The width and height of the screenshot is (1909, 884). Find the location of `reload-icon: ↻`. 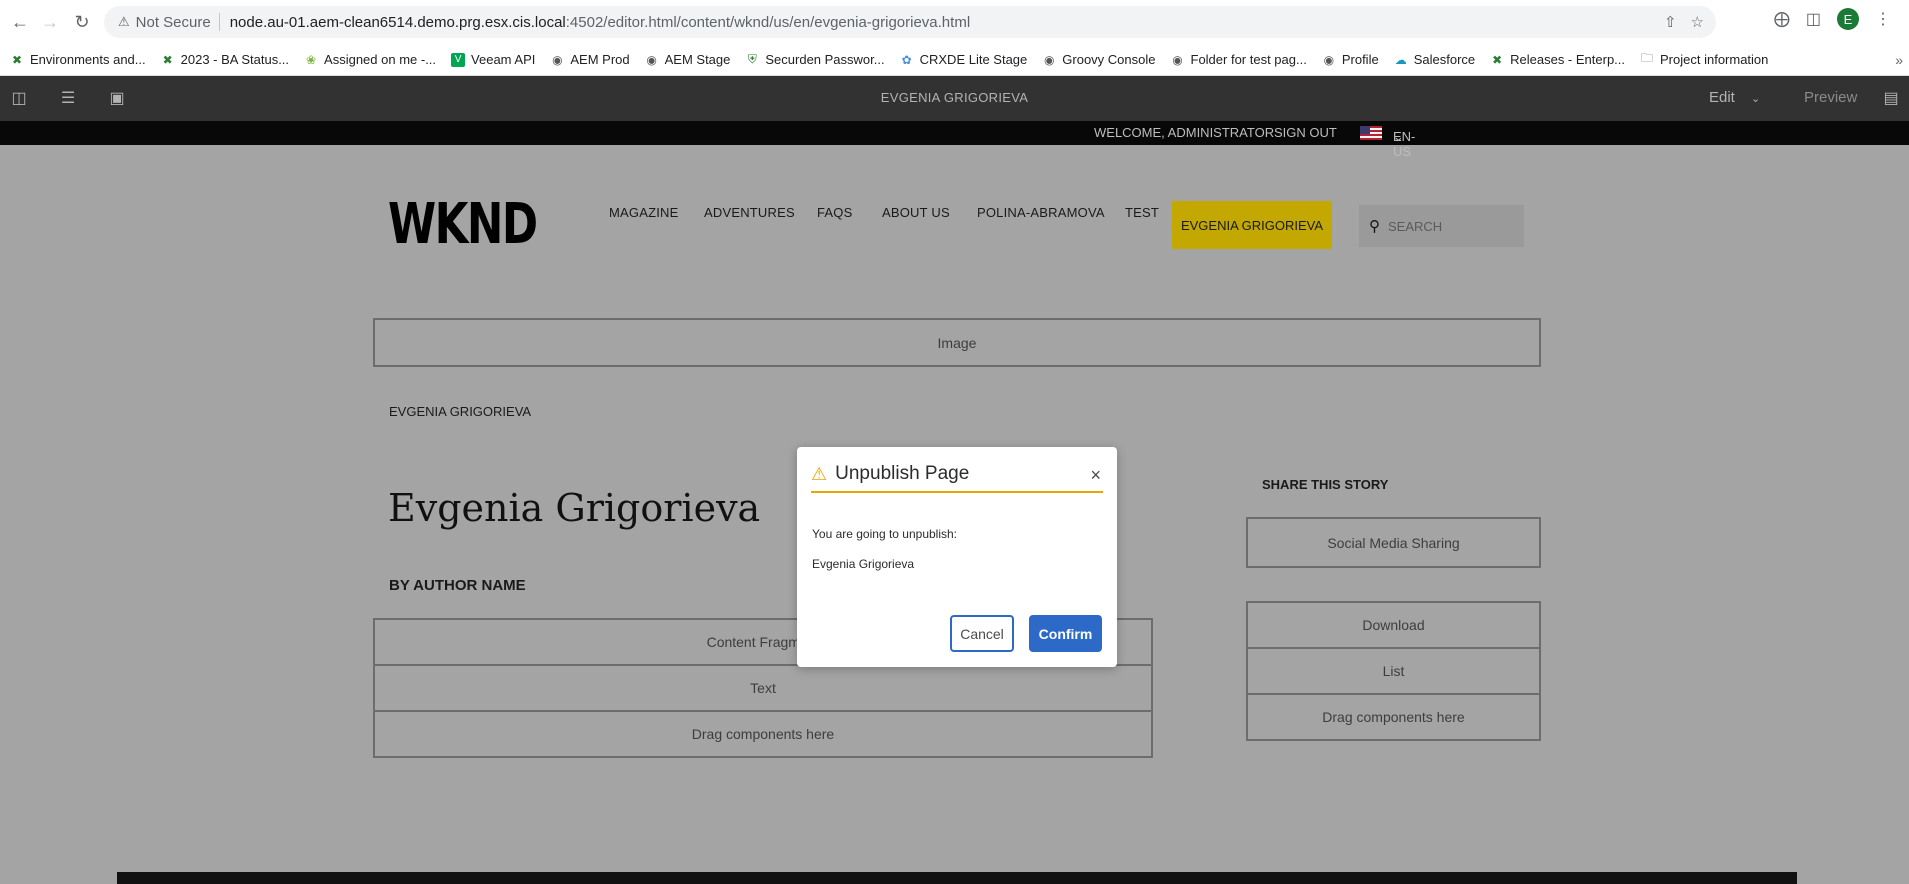

reload-icon: ↻ is located at coordinates (82, 22).